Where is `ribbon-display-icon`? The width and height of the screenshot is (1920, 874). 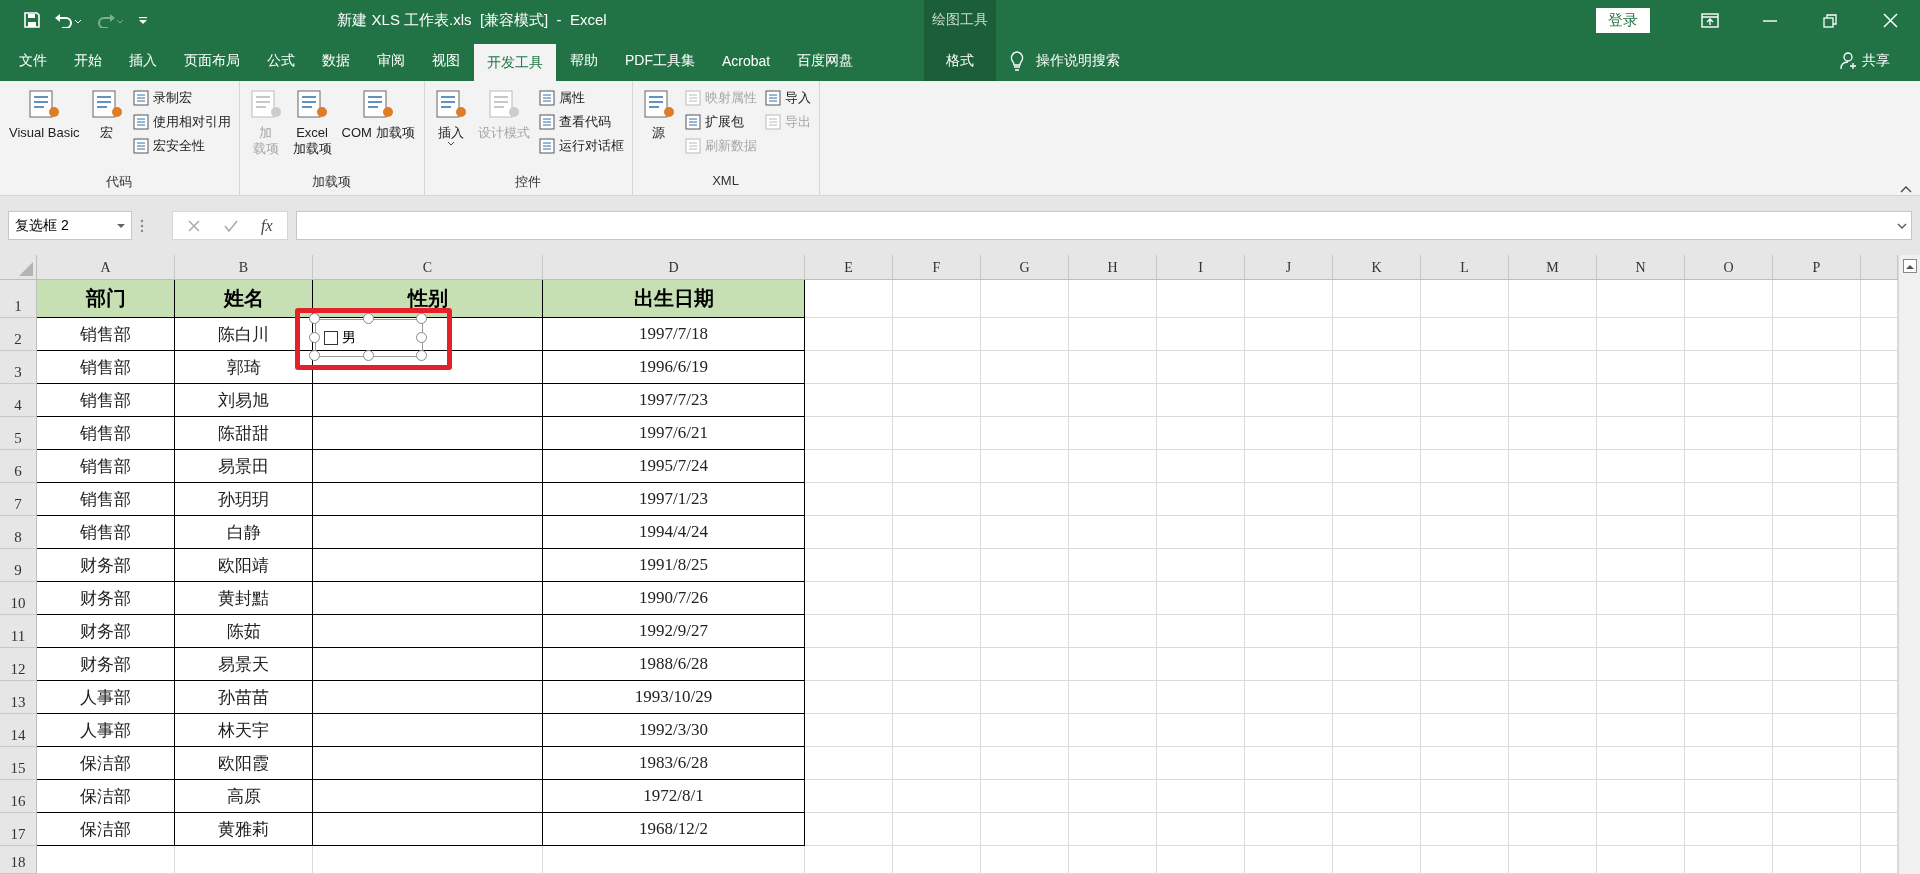
ribbon-display-icon is located at coordinates (1710, 20).